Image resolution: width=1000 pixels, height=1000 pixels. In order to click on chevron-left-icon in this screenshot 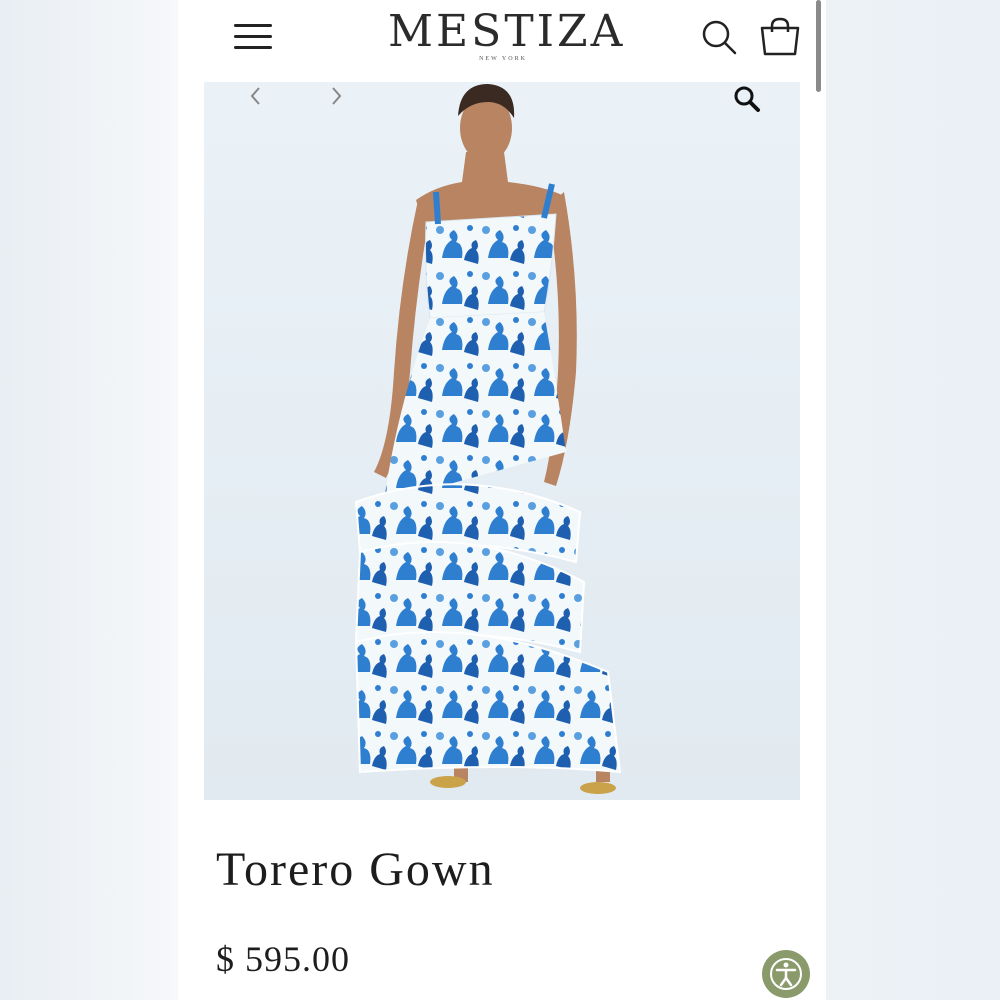, I will do `click(256, 96)`.